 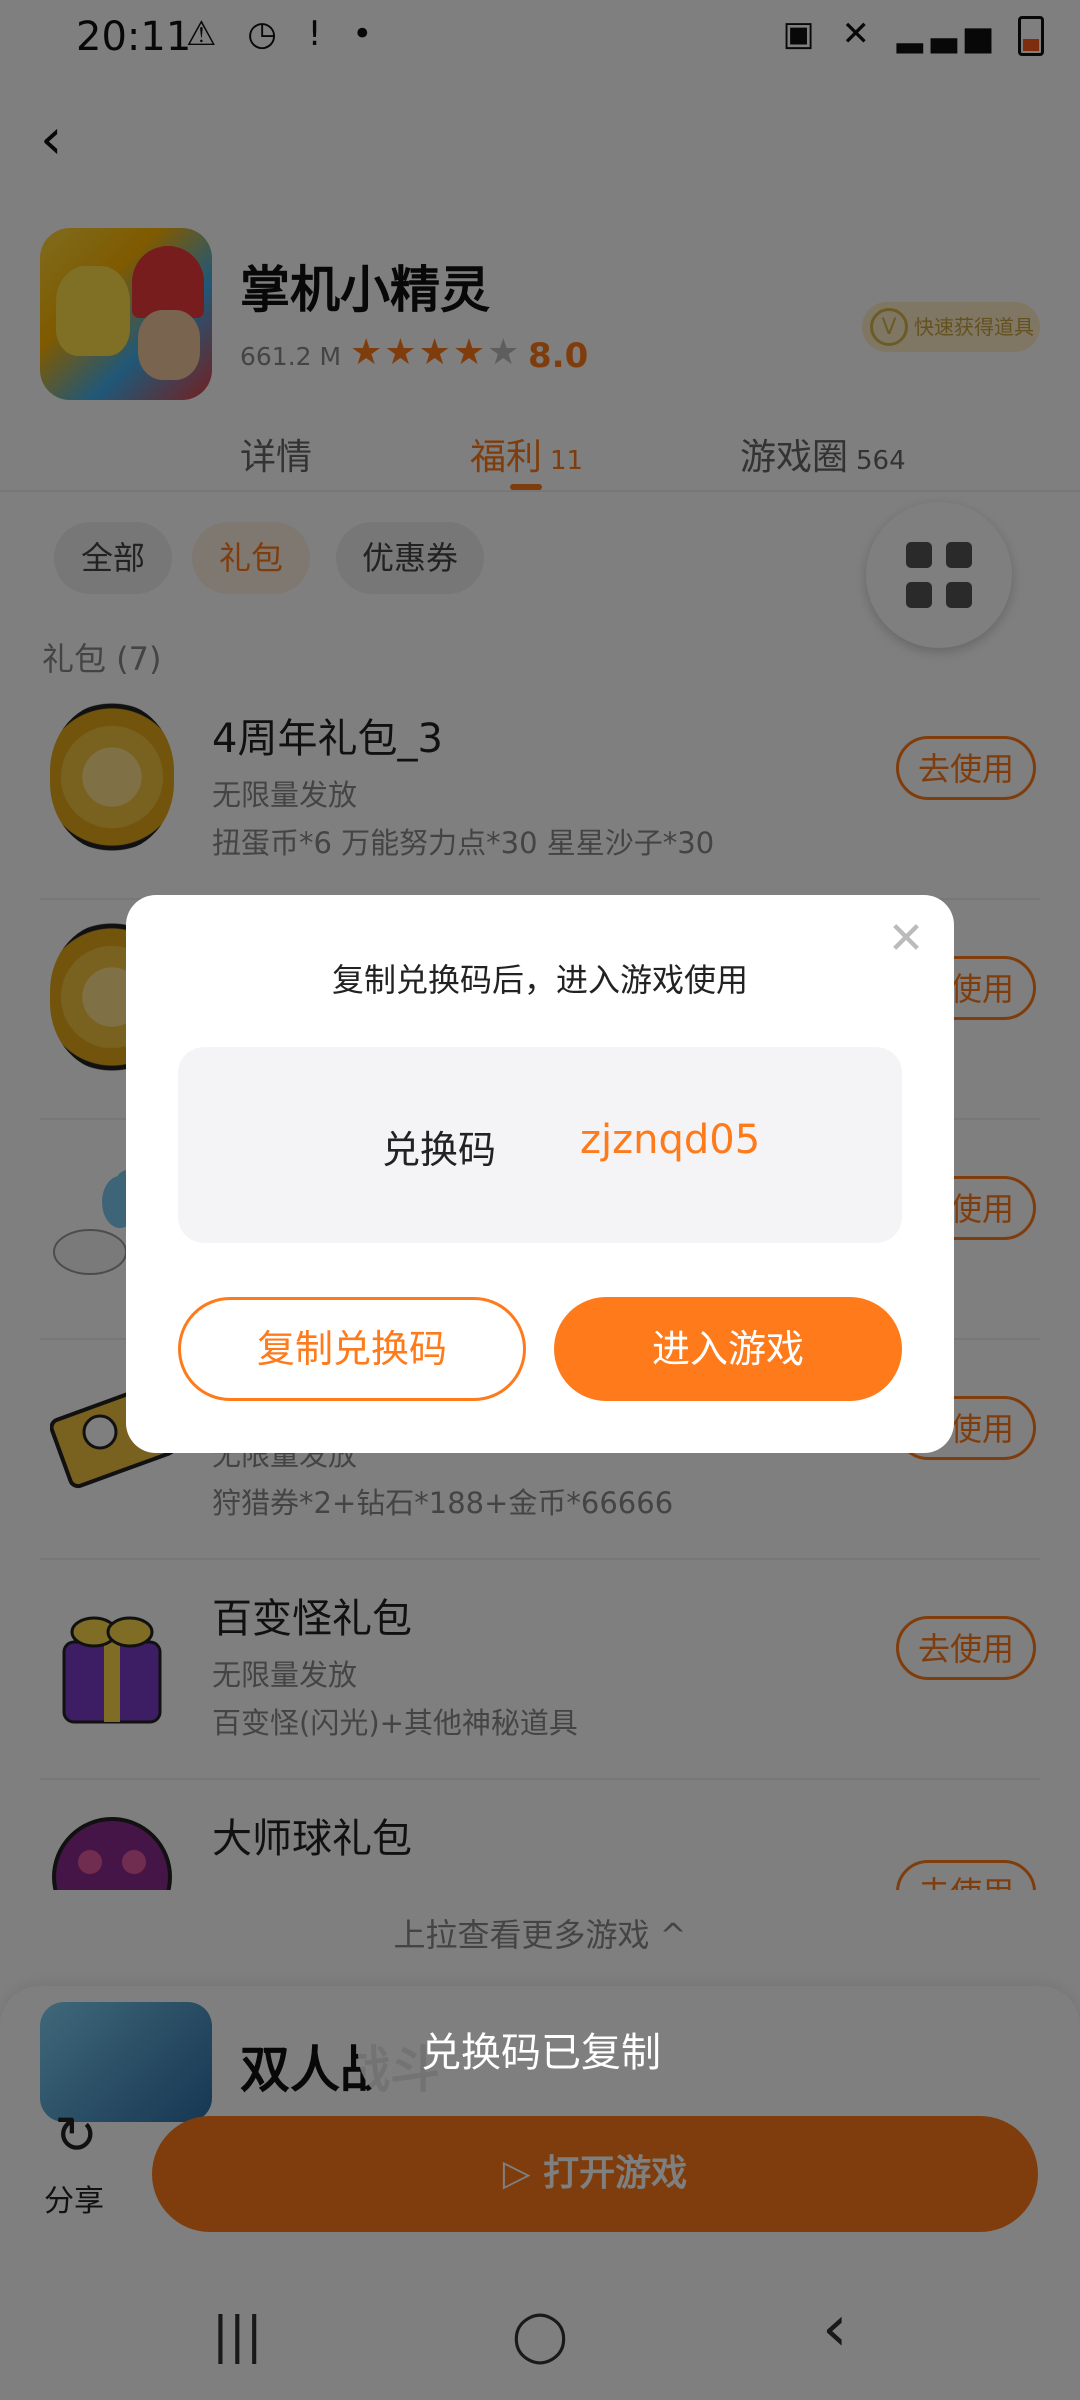 What do you see at coordinates (352, 1349) in the screenshot?
I see `copy-code-button: 复制兑换码` at bounding box center [352, 1349].